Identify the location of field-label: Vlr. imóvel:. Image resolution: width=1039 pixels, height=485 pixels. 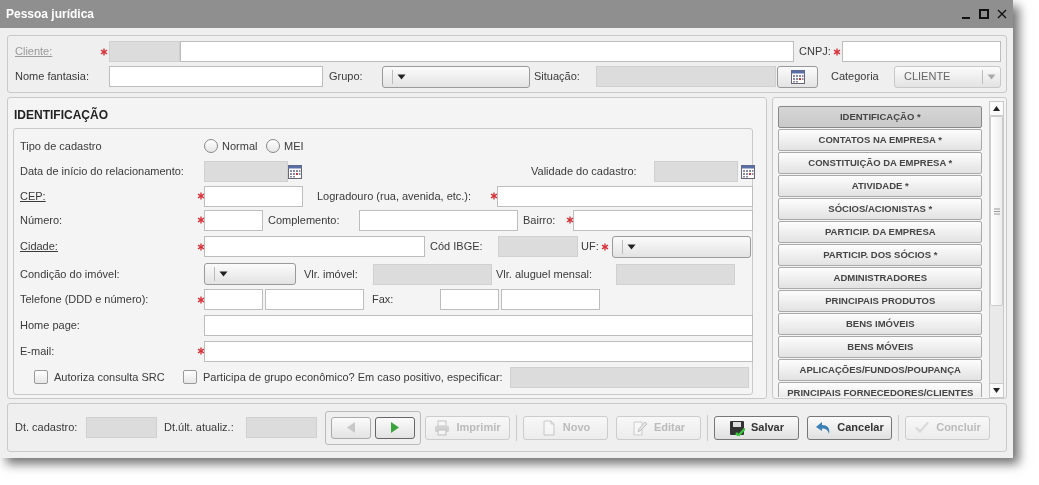
(331, 274).